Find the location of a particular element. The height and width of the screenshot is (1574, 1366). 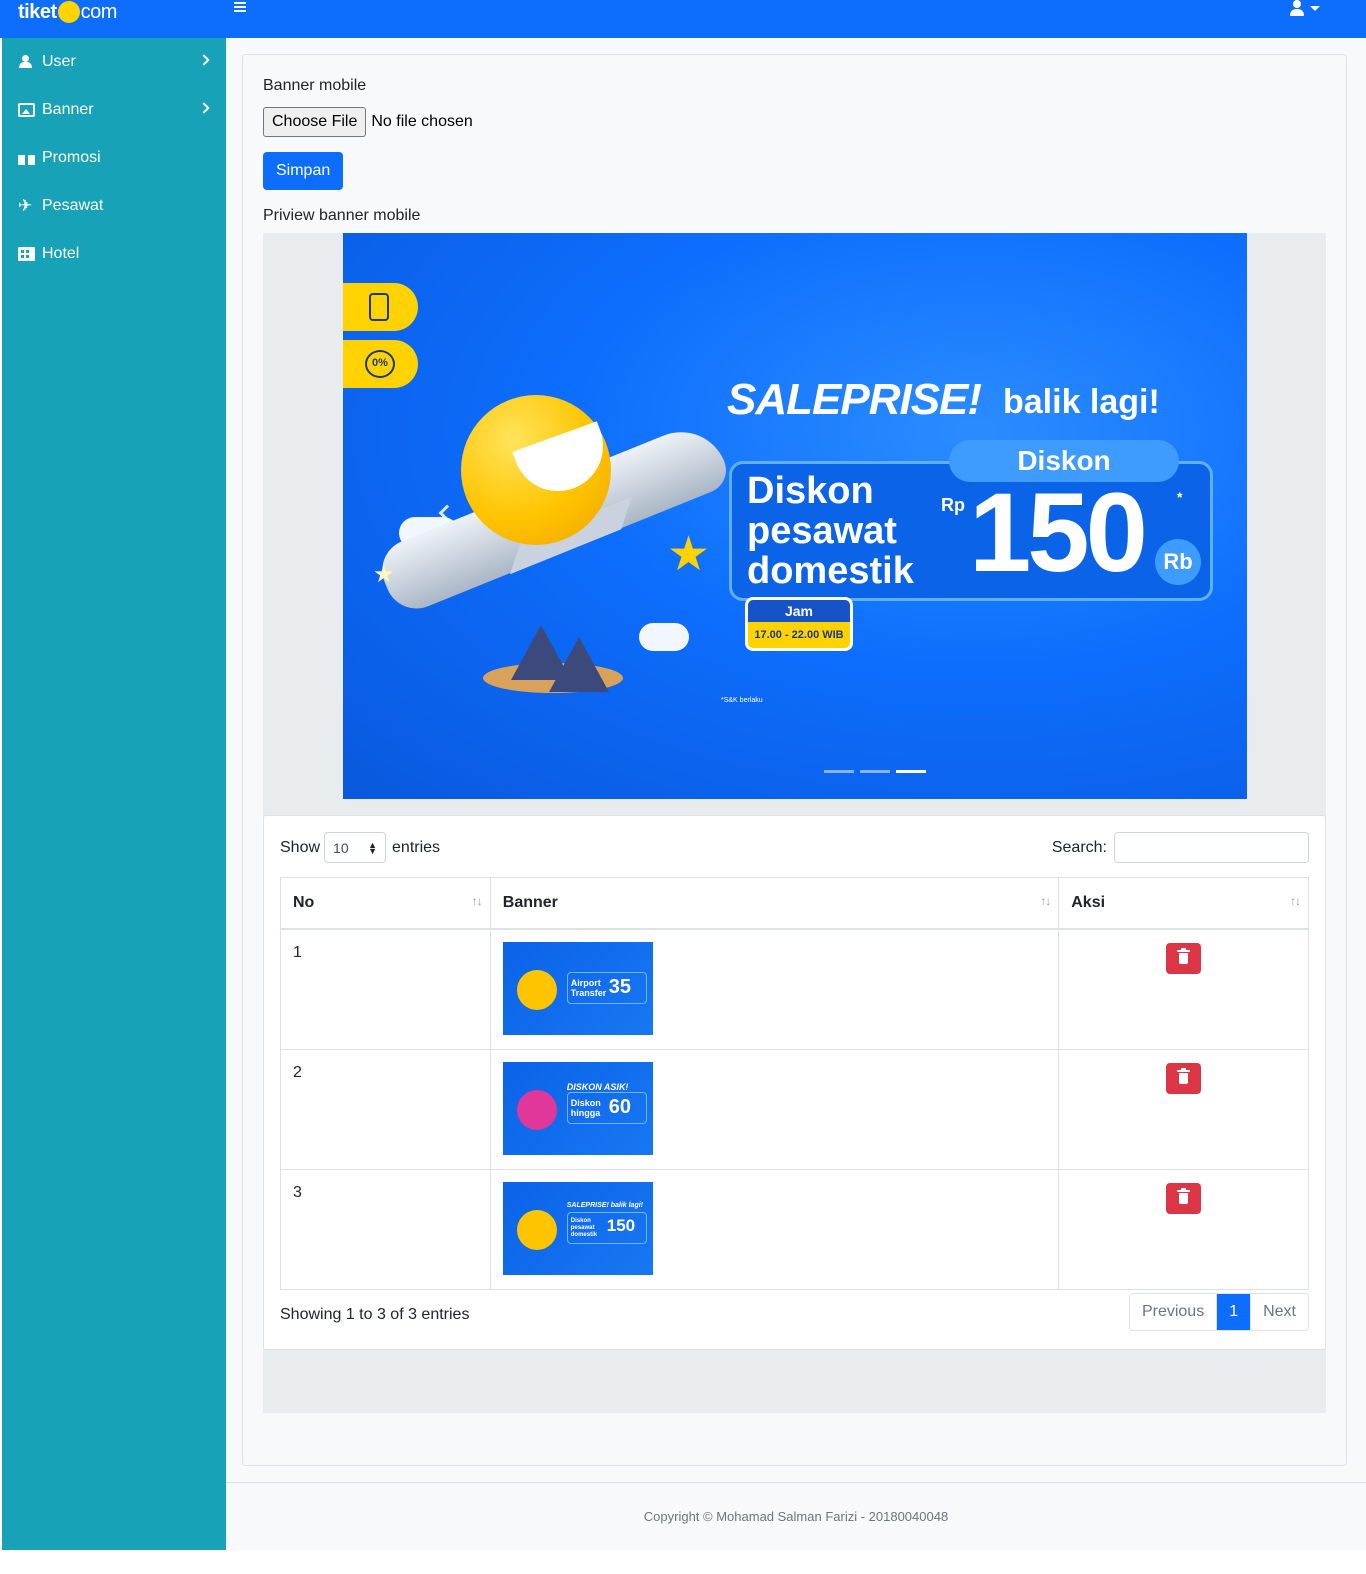

percent-tab: 0% is located at coordinates (380, 364).